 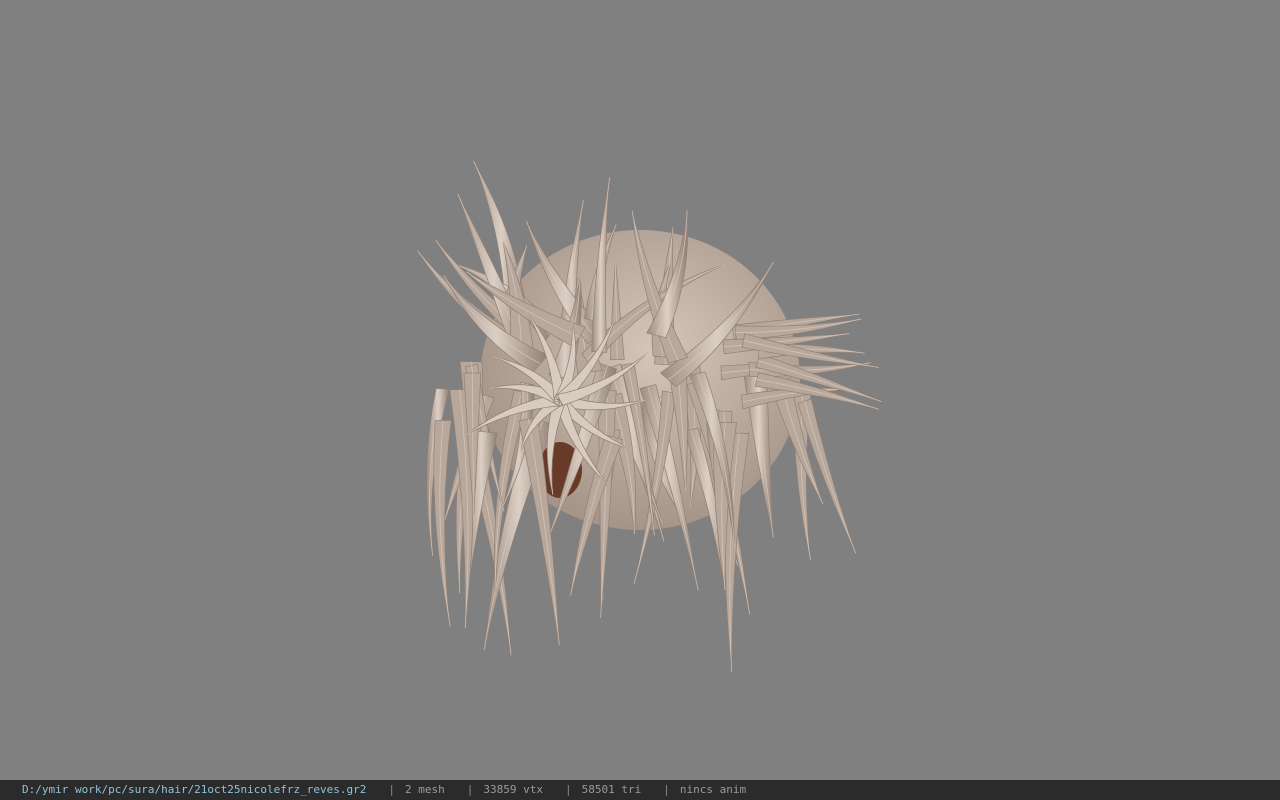 I want to click on anim-status: nincs anim, so click(x=713, y=789).